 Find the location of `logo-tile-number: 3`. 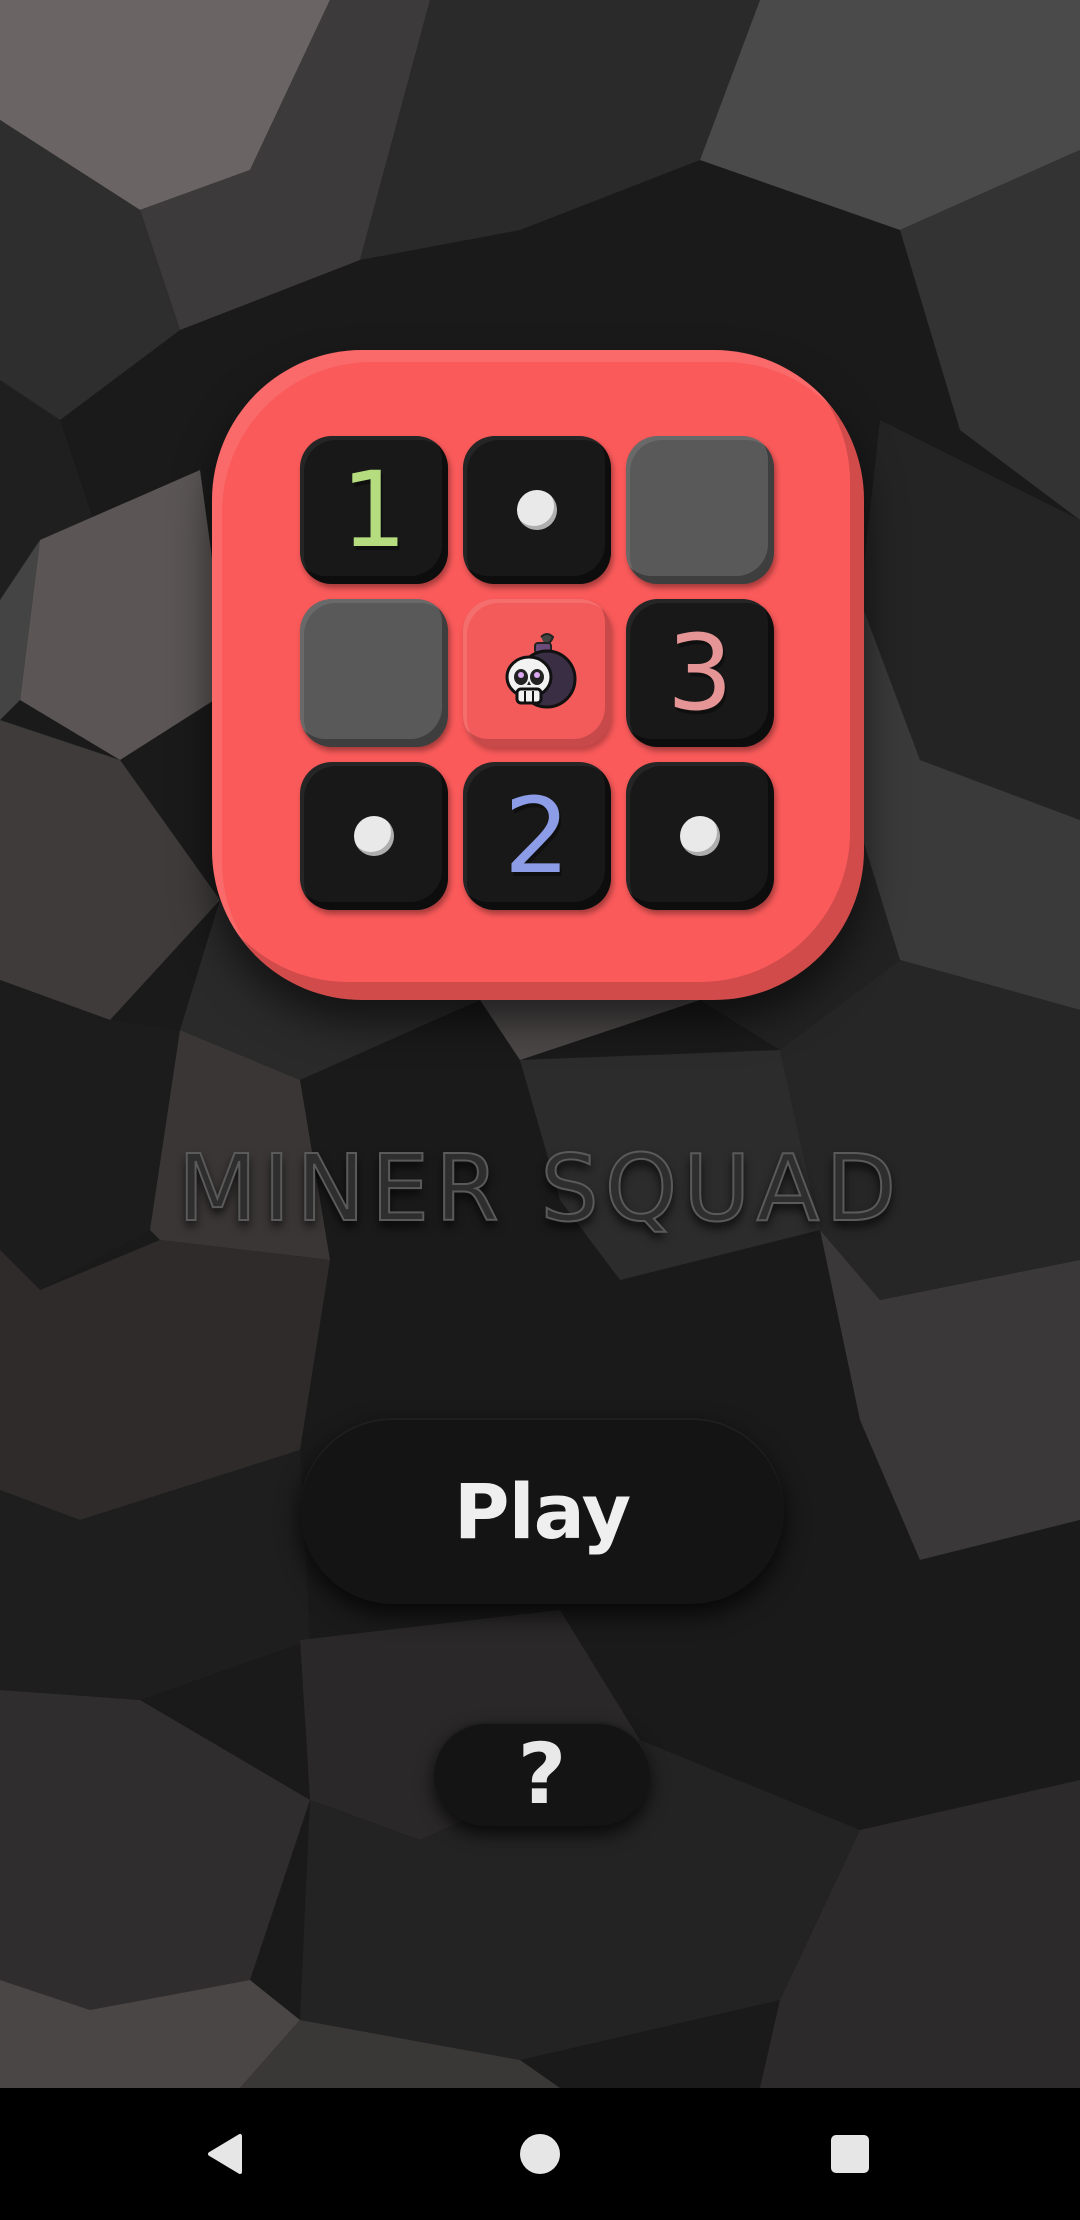

logo-tile-number: 3 is located at coordinates (700, 673).